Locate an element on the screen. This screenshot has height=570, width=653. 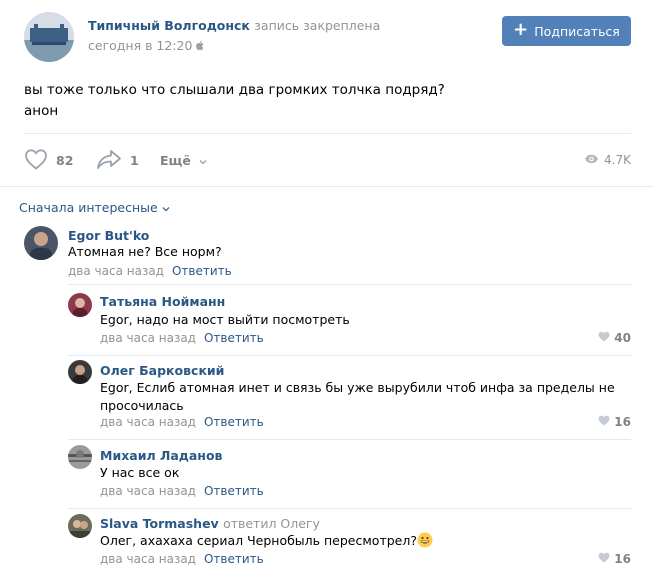
post-actions: 82 1 Ещё 4.7K is located at coordinates (327, 160).